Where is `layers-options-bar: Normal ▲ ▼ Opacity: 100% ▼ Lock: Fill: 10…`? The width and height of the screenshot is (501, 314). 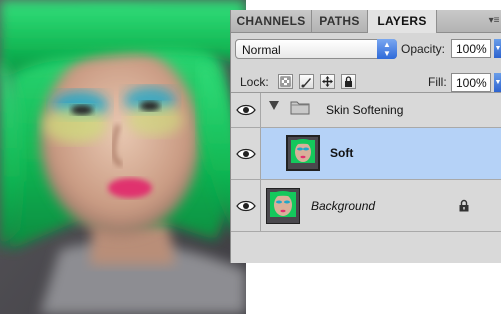
layers-options-bar: Normal ▲ ▼ Opacity: 100% ▼ Lock: Fill: 10… is located at coordinates (366, 63).